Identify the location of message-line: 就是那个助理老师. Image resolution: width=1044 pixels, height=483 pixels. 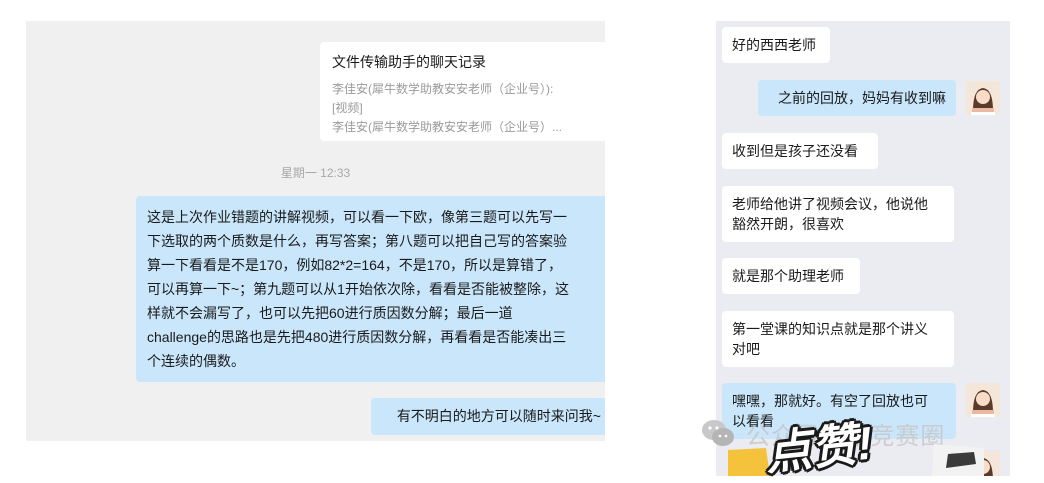
(788, 276).